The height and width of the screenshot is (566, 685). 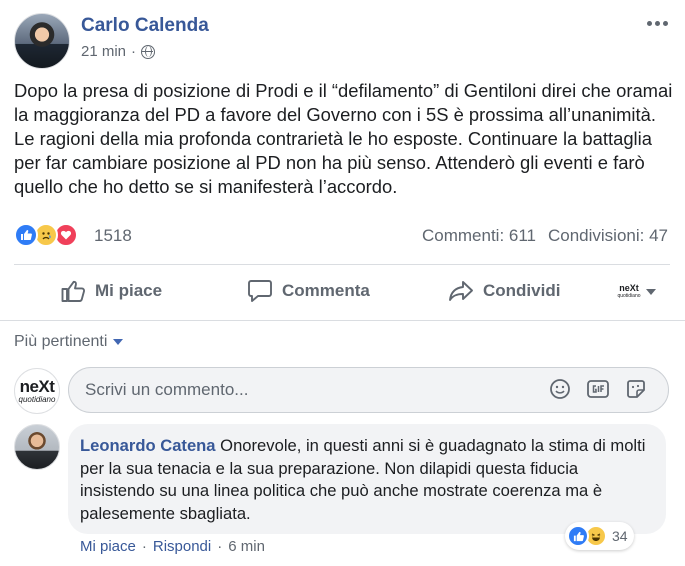 I want to click on share-button: Condividi, so click(x=504, y=291).